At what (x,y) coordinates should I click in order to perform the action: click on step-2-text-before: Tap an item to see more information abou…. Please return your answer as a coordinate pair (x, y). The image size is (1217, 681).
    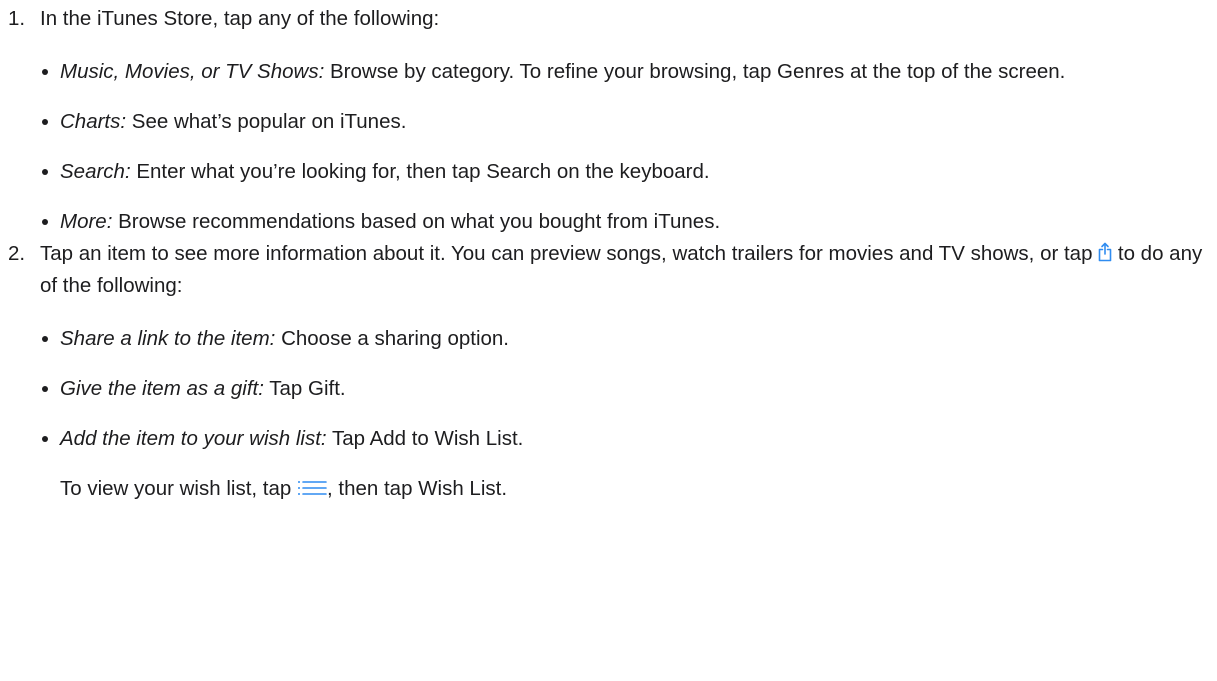
    Looking at the image, I should click on (569, 253).